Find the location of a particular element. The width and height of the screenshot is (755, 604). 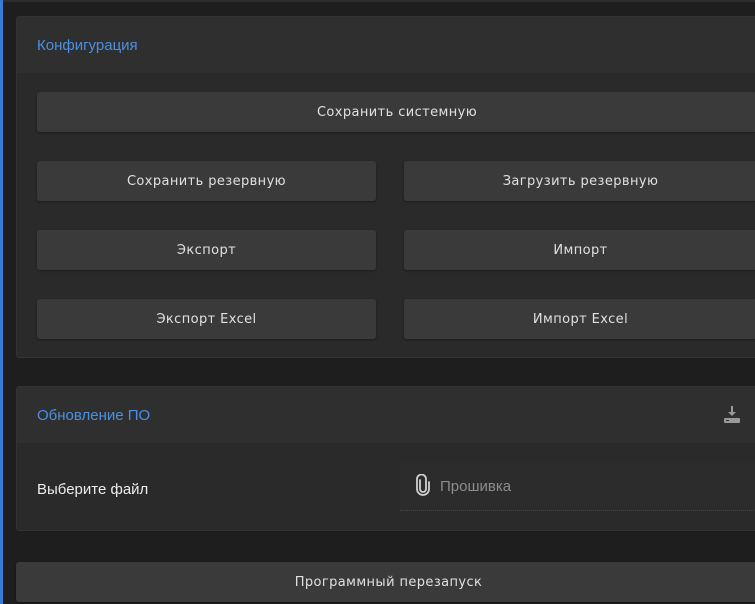

export-button: Экспорт is located at coordinates (206, 250).